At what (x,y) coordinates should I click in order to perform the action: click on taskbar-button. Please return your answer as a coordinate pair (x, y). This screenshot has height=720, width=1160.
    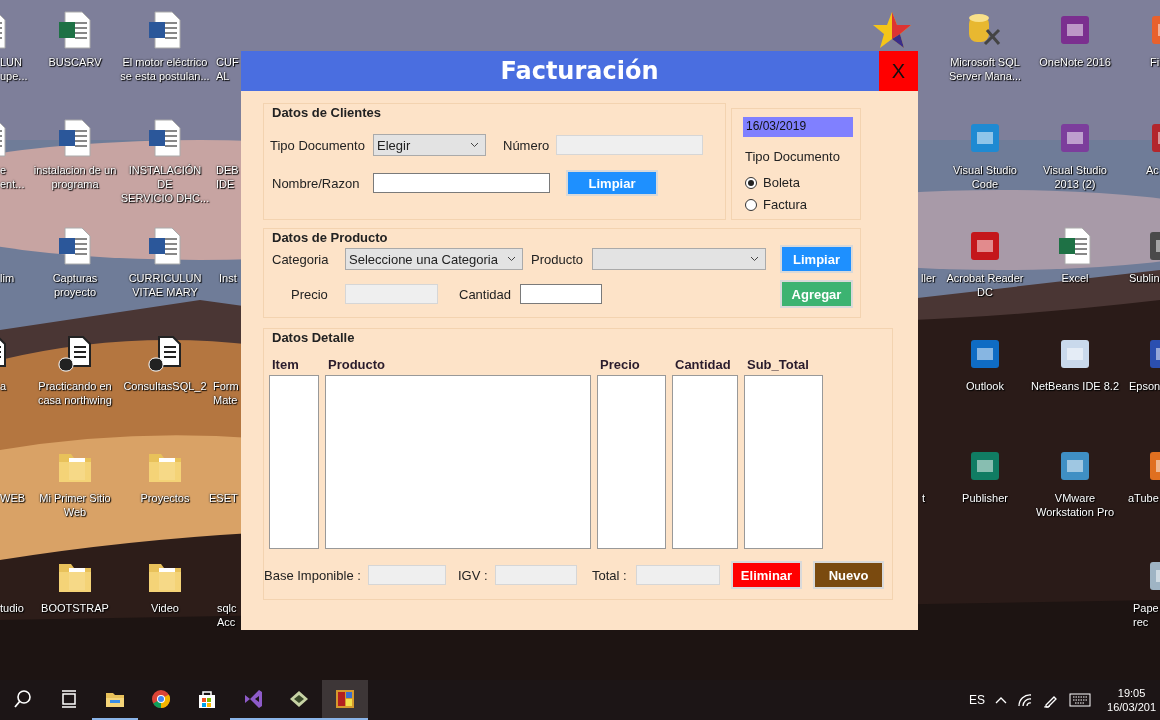
    Looking at the image, I should click on (345, 700).